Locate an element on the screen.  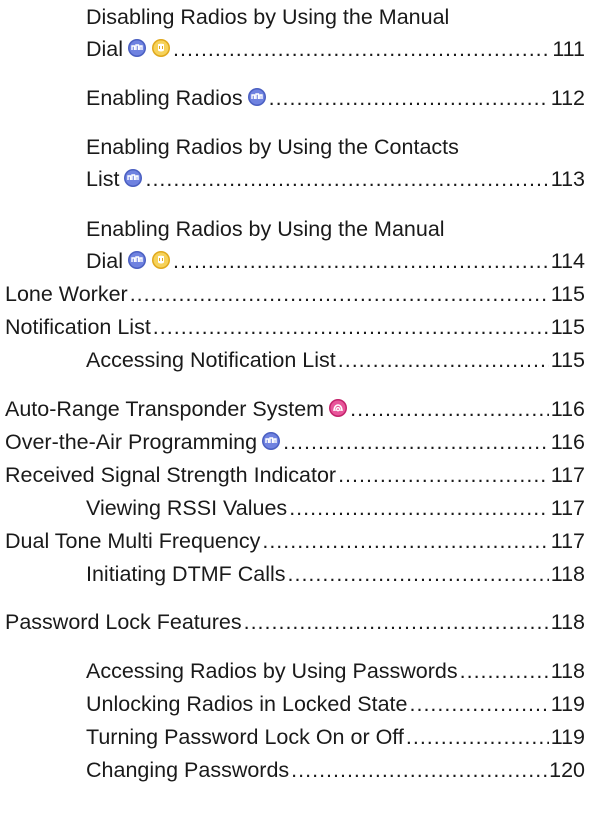
toc-entry-title: Over-the-Air Programming is located at coordinates (143, 442).